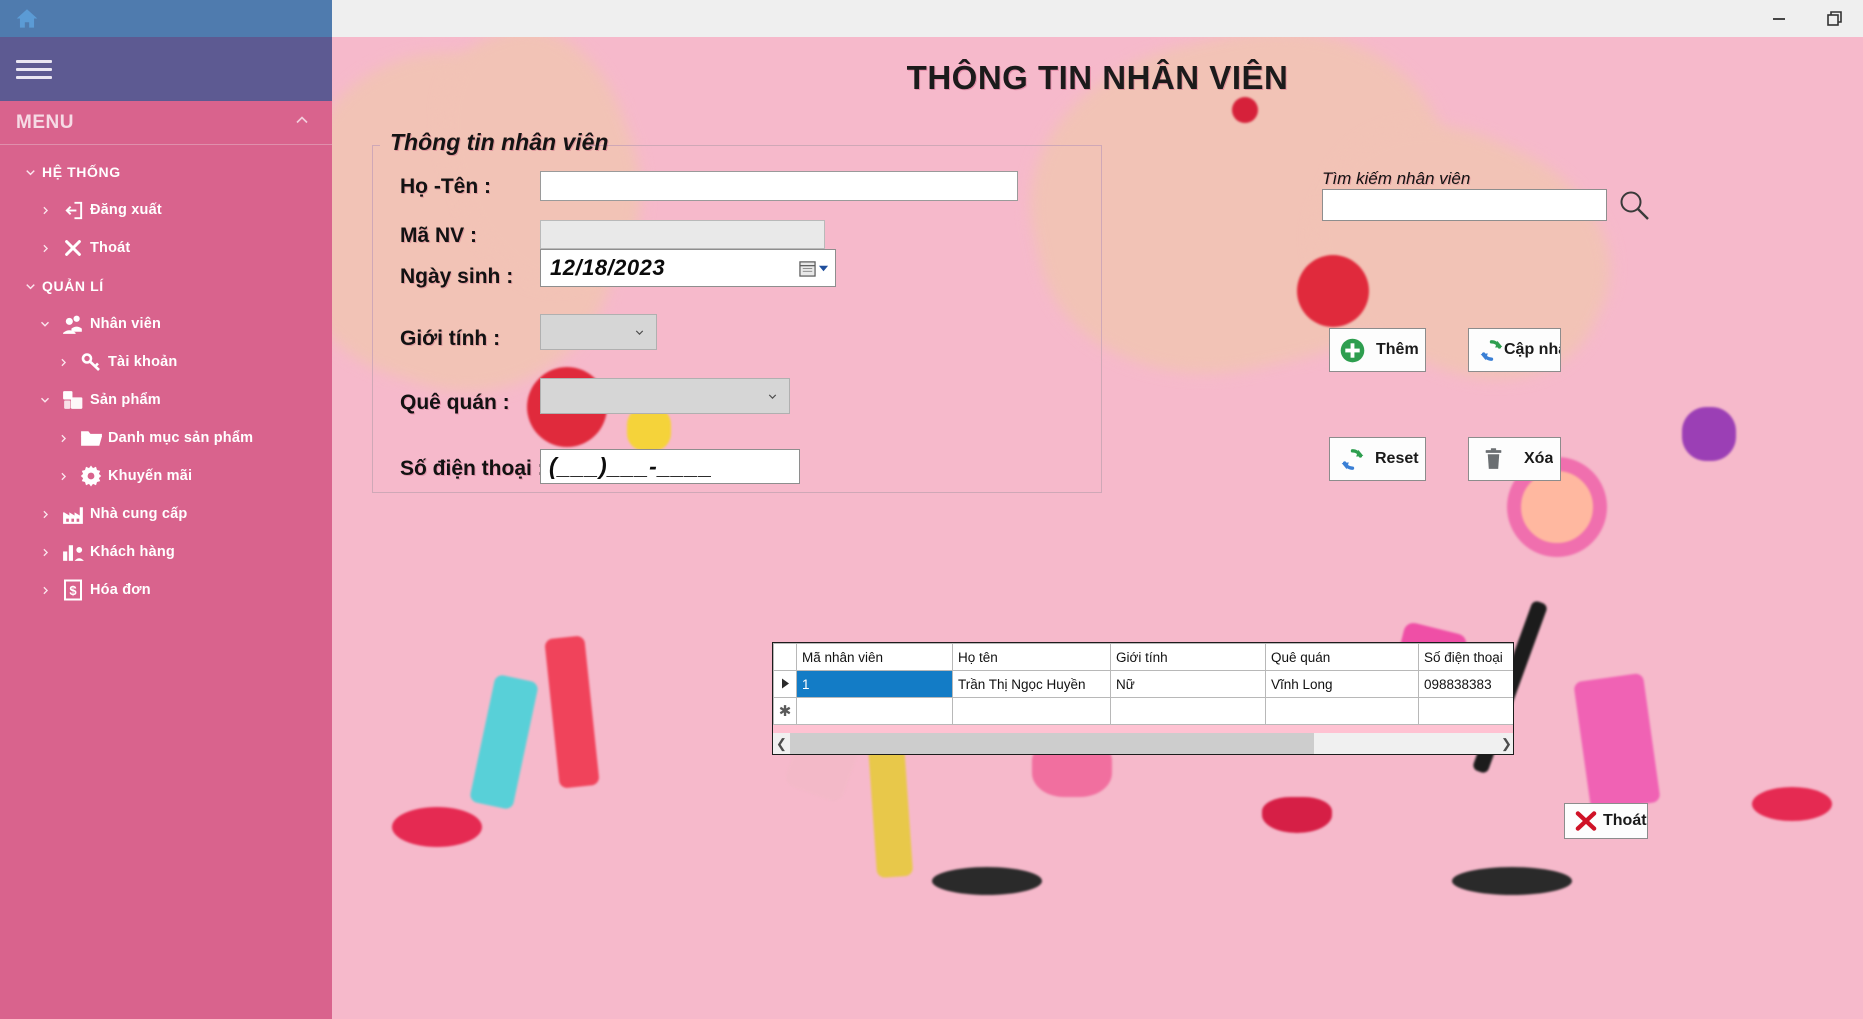 The height and width of the screenshot is (1019, 1863). I want to click on cell-ma-nhan-vien: 1, so click(874, 684).